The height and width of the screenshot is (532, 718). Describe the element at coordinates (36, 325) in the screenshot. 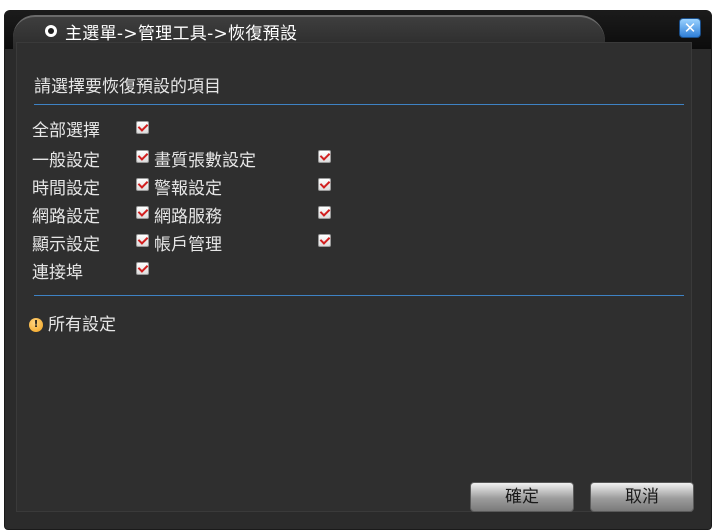

I see `info-icon: !` at that location.